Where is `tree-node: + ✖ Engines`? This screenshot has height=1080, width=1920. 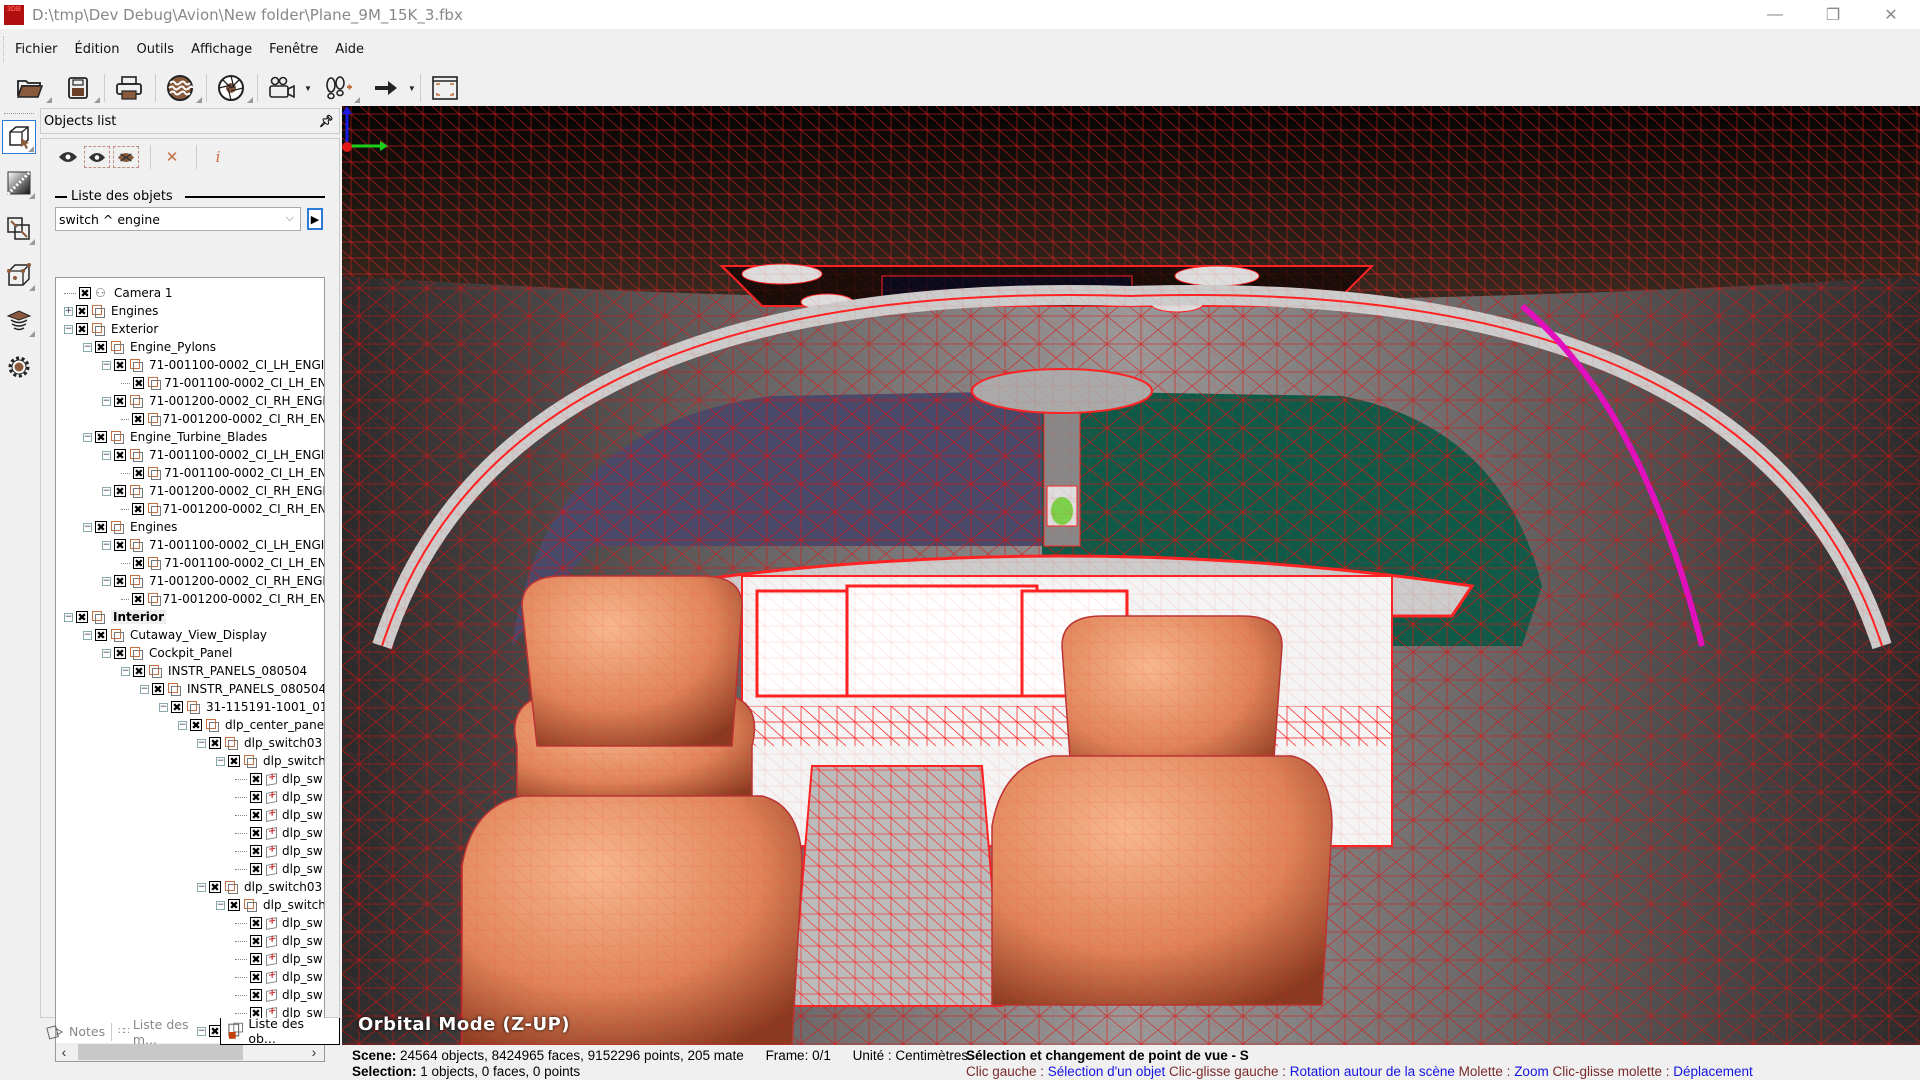
tree-node: + ✖ Engines is located at coordinates (190, 311).